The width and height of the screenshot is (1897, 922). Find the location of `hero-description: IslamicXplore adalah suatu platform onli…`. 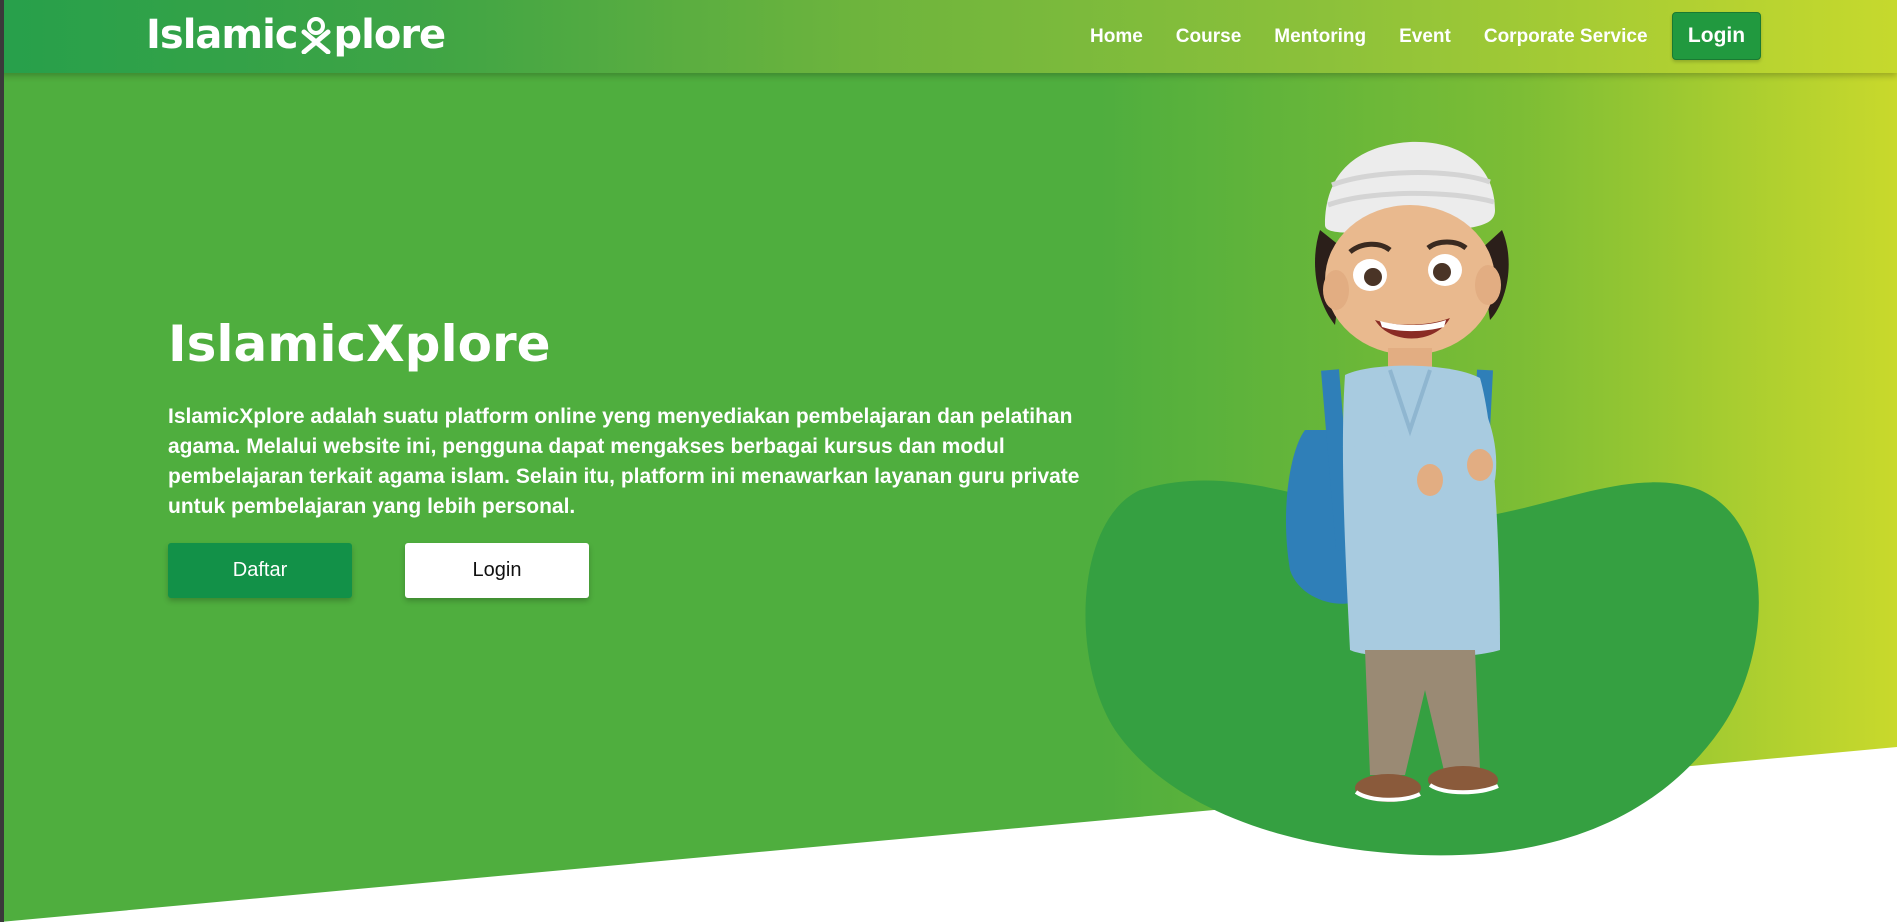

hero-description: IslamicXplore adalah suatu platform onli… is located at coordinates (624, 461).